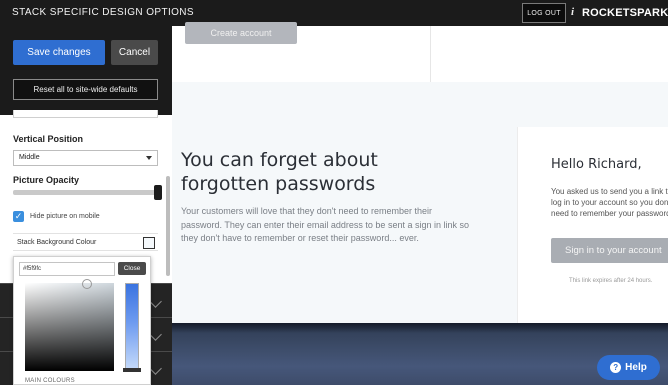 This screenshot has width=668, height=385. I want to click on stack-background-row: Stack Background Colour, so click(85, 242).